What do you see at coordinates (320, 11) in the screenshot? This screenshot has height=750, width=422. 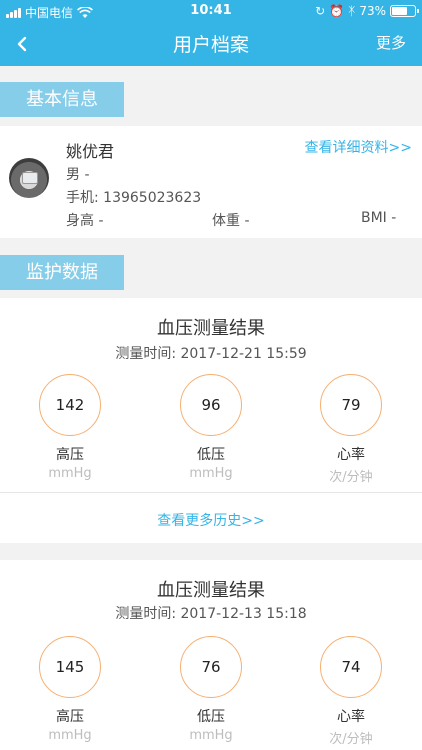 I see `orientation-lock-icon: ↻` at bounding box center [320, 11].